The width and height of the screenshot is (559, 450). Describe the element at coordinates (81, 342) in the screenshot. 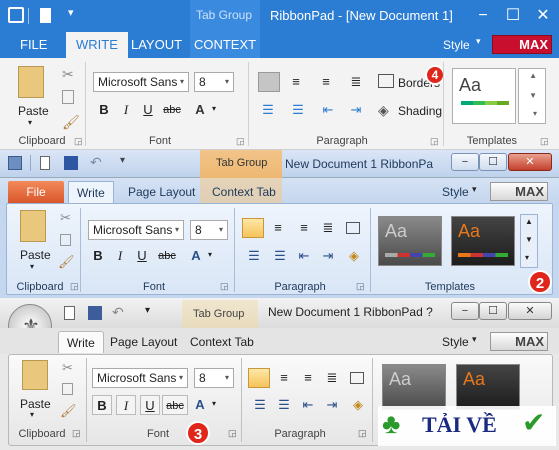

I see `tab-write: Write` at that location.